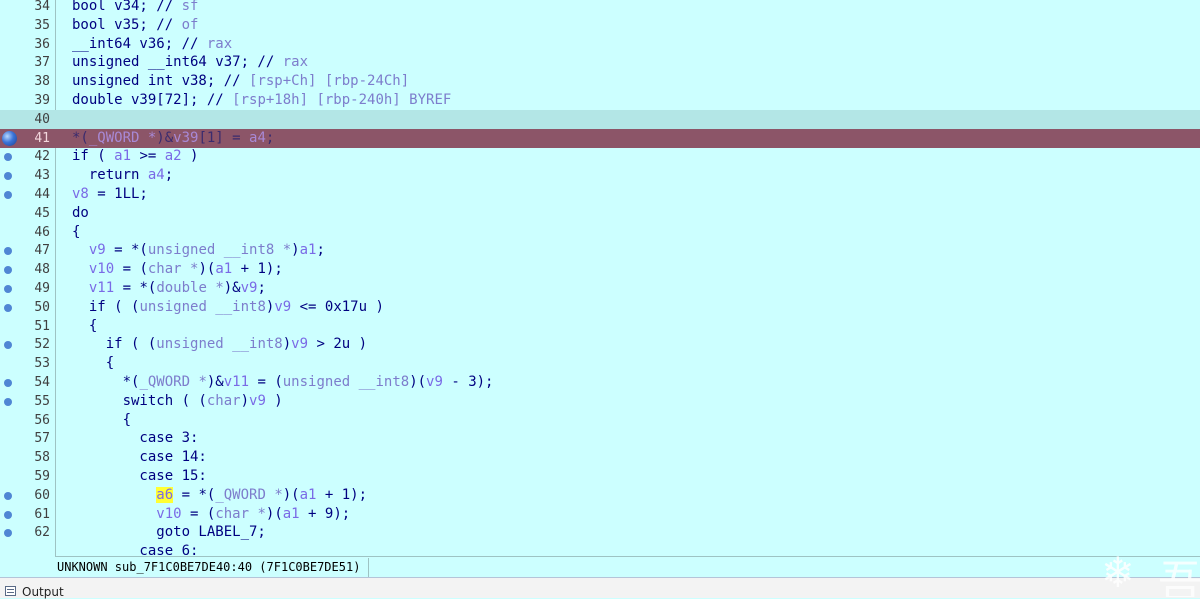 This screenshot has height=599, width=1200. I want to click on code-token: bool v34; //, so click(127, 7).